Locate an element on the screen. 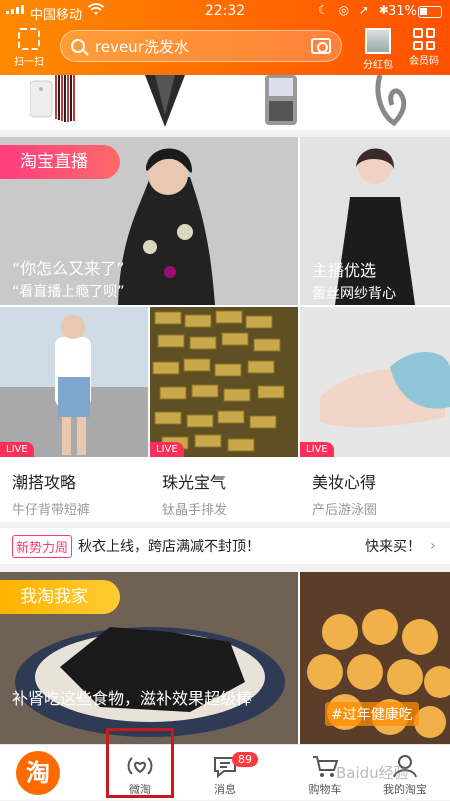 The height and width of the screenshot is (801, 450). search-input: reveur洗发水 is located at coordinates (203, 46).